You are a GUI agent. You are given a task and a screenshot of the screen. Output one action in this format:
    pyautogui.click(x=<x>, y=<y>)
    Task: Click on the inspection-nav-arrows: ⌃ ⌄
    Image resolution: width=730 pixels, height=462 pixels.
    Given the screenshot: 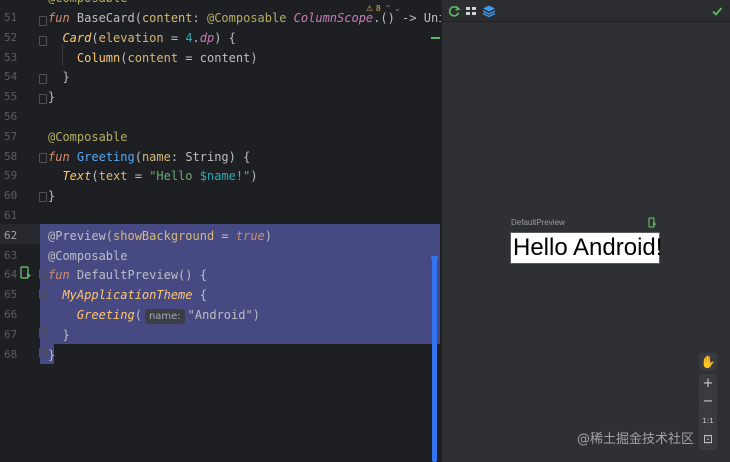 What is the action you would take?
    pyautogui.click(x=393, y=8)
    